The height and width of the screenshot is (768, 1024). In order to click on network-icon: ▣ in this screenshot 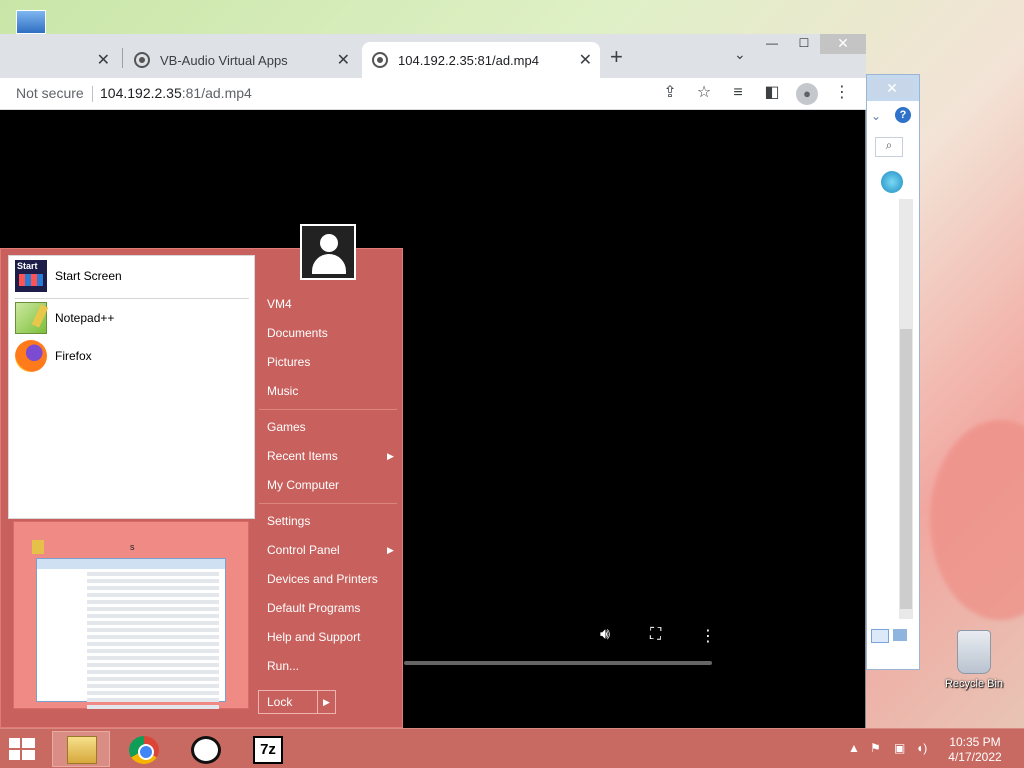, I will do `click(899, 748)`.